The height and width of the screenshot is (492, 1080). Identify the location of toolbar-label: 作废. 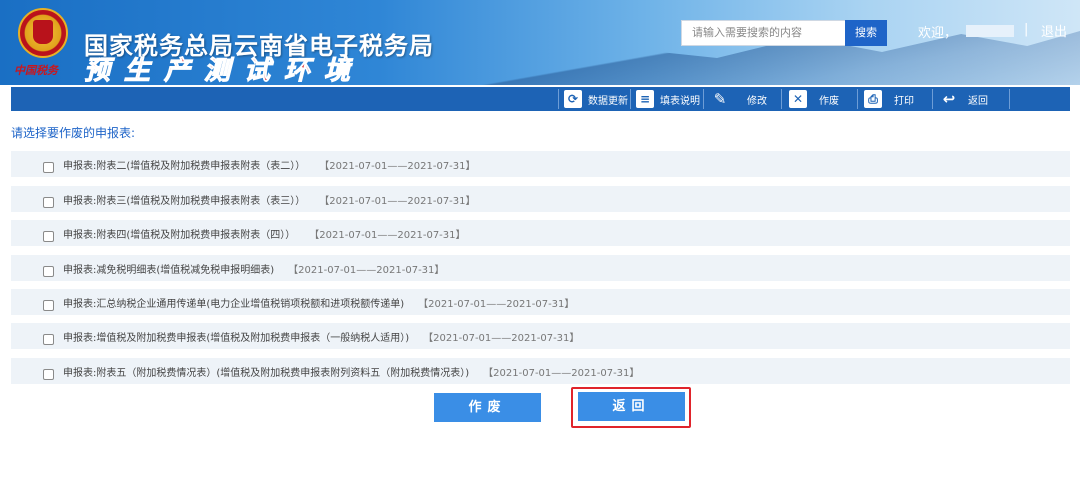
(829, 101).